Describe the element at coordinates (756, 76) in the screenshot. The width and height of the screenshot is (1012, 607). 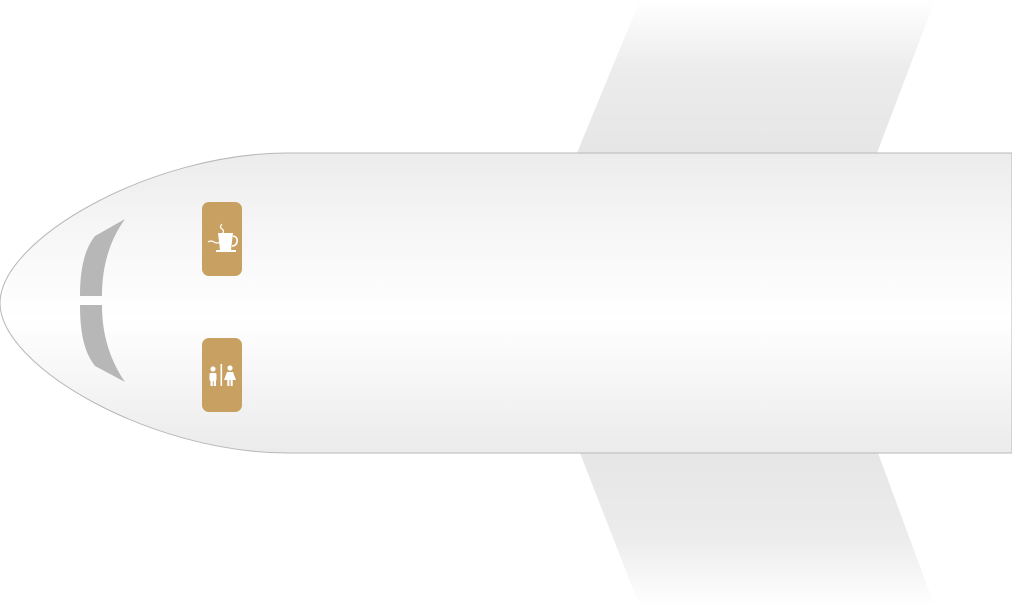
I see `wing-top` at that location.